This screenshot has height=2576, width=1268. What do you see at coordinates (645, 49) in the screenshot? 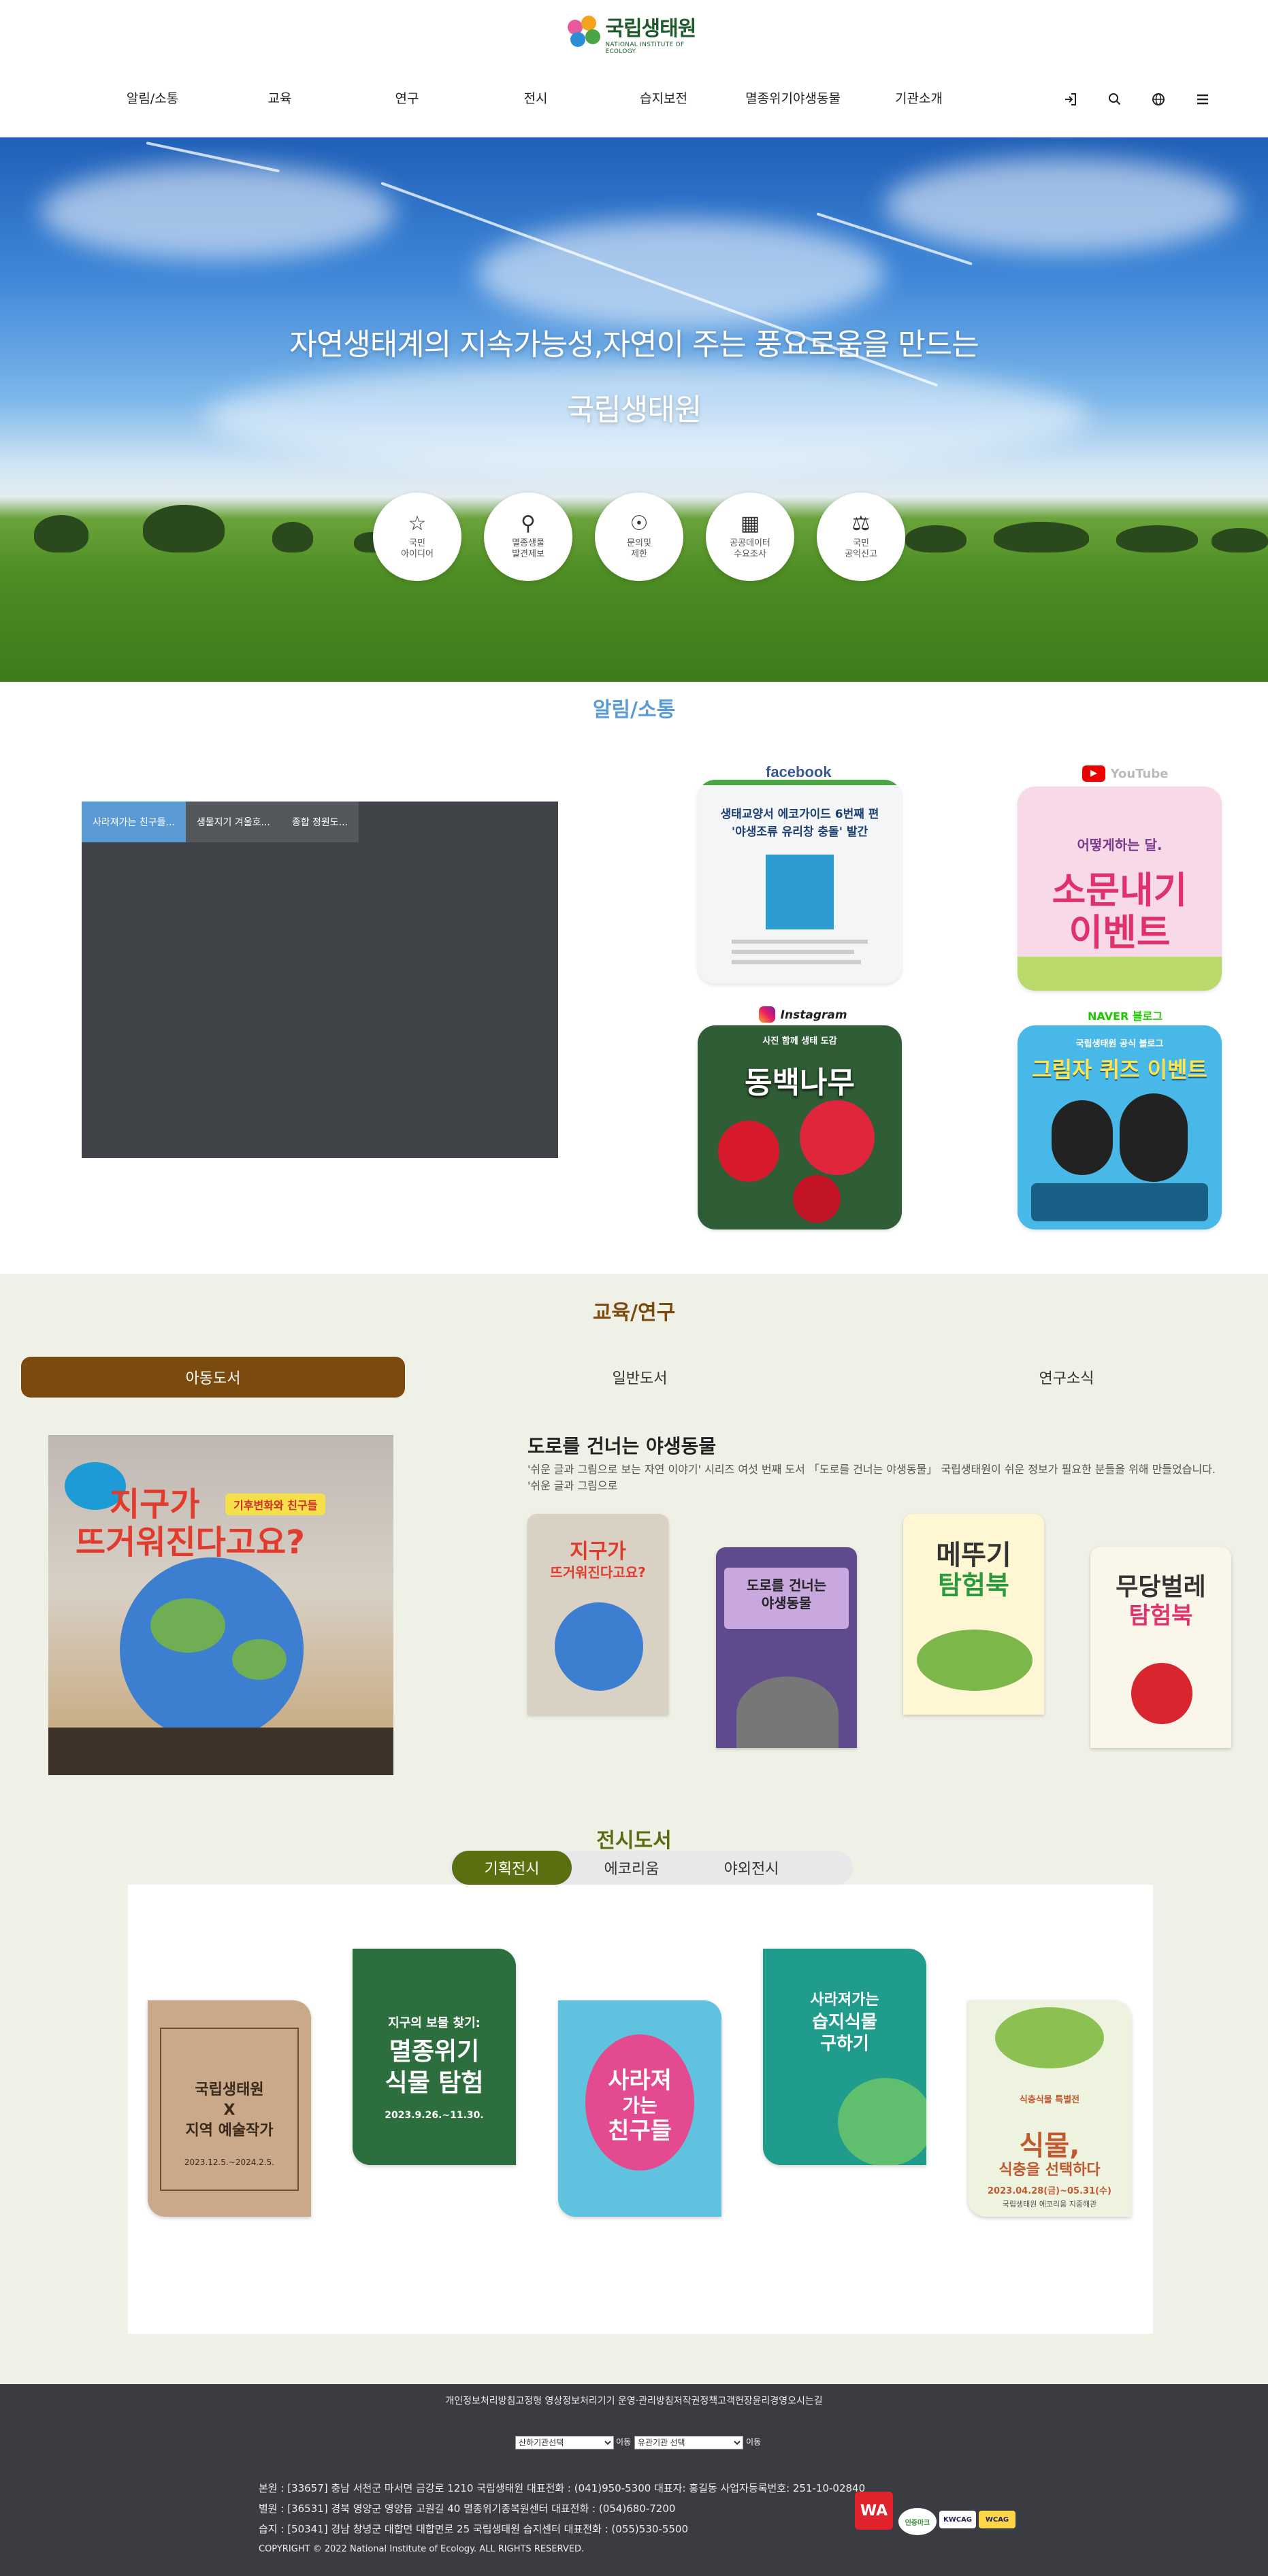
I see `logo-subtitle: NATIONAL INSTITUTE OF ECOLOGY` at bounding box center [645, 49].